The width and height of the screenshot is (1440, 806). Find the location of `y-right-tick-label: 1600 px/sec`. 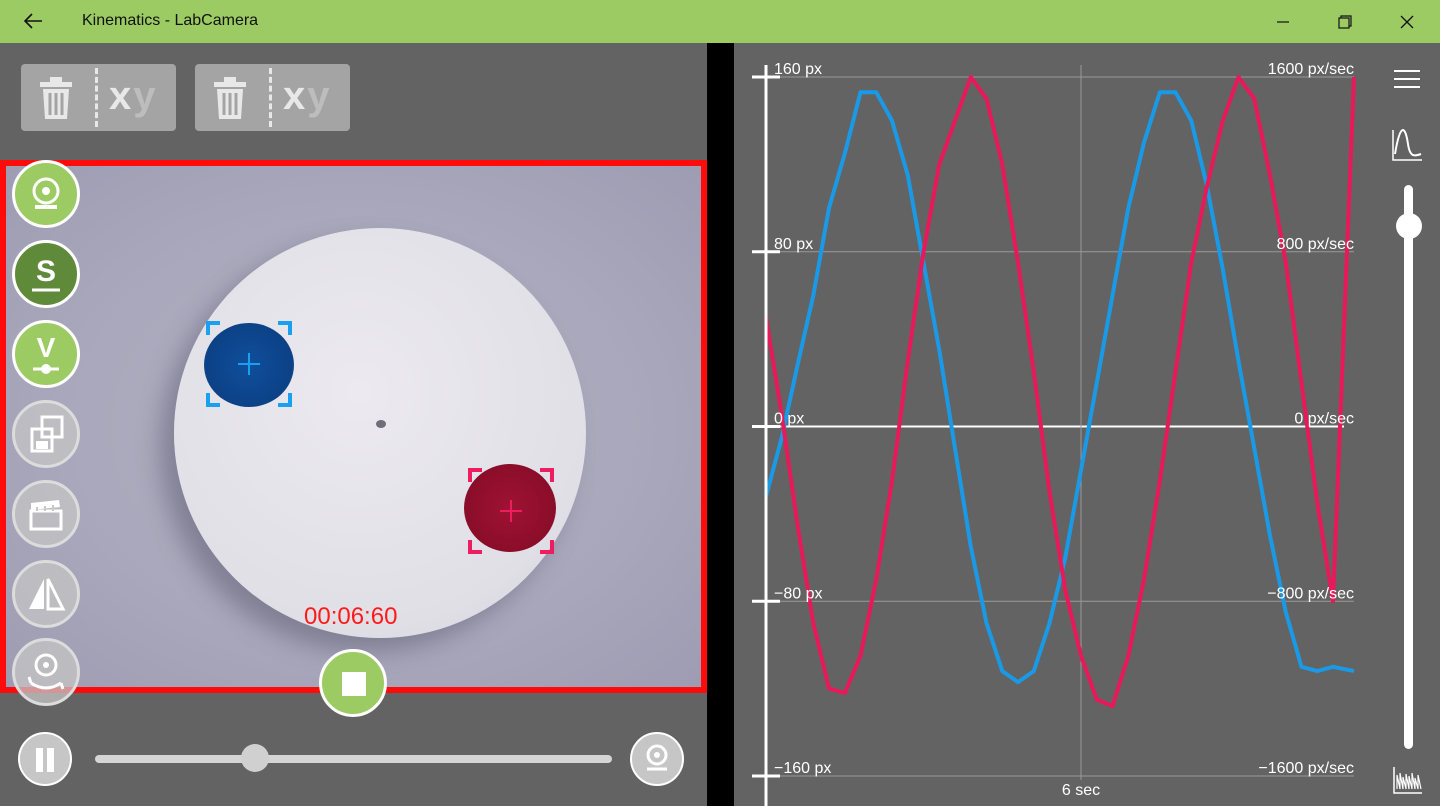

y-right-tick-label: 1600 px/sec is located at coordinates (1311, 69).